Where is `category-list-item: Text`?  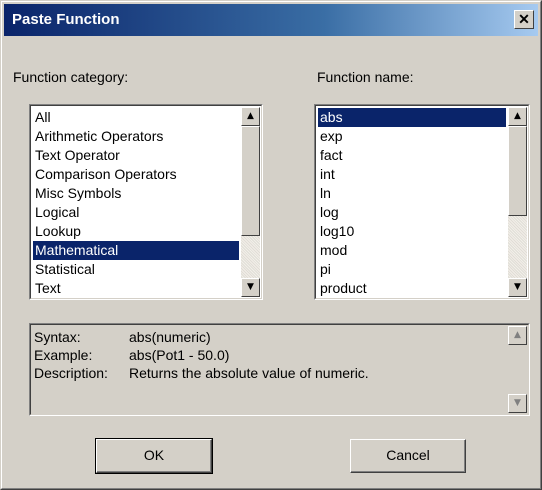
category-list-item: Text is located at coordinates (136, 288).